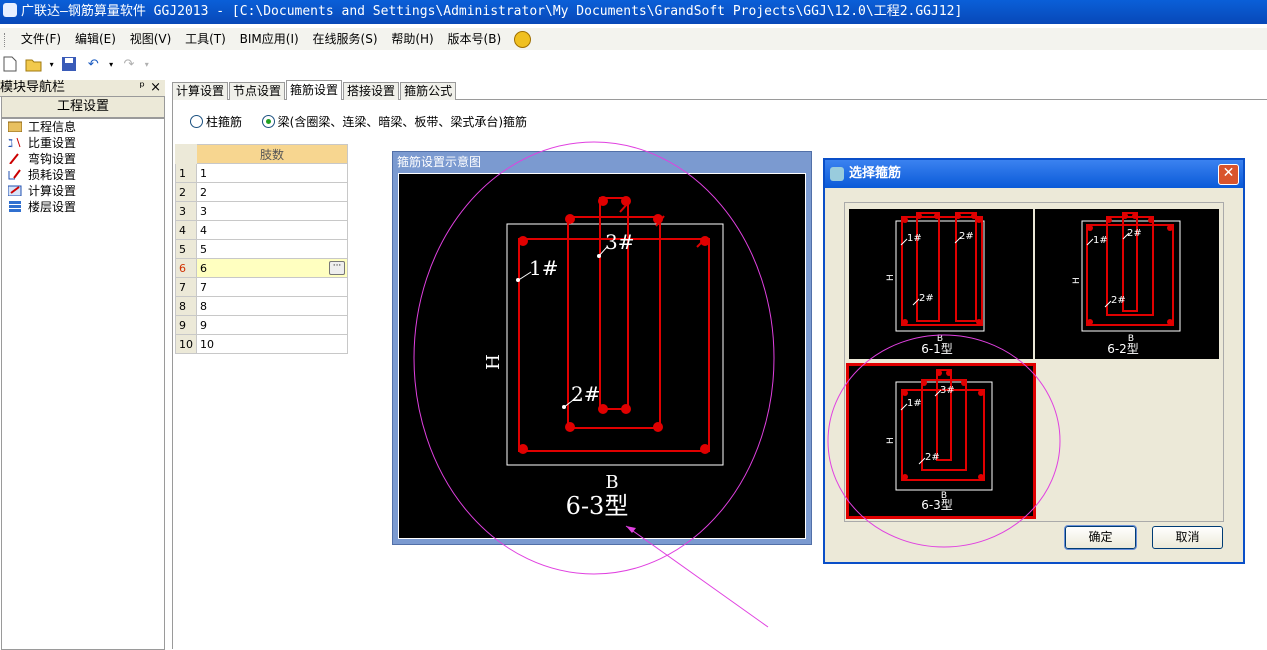  Describe the element at coordinates (147, 65) in the screenshot. I see `redo-dropdown-icon: ▾` at that location.